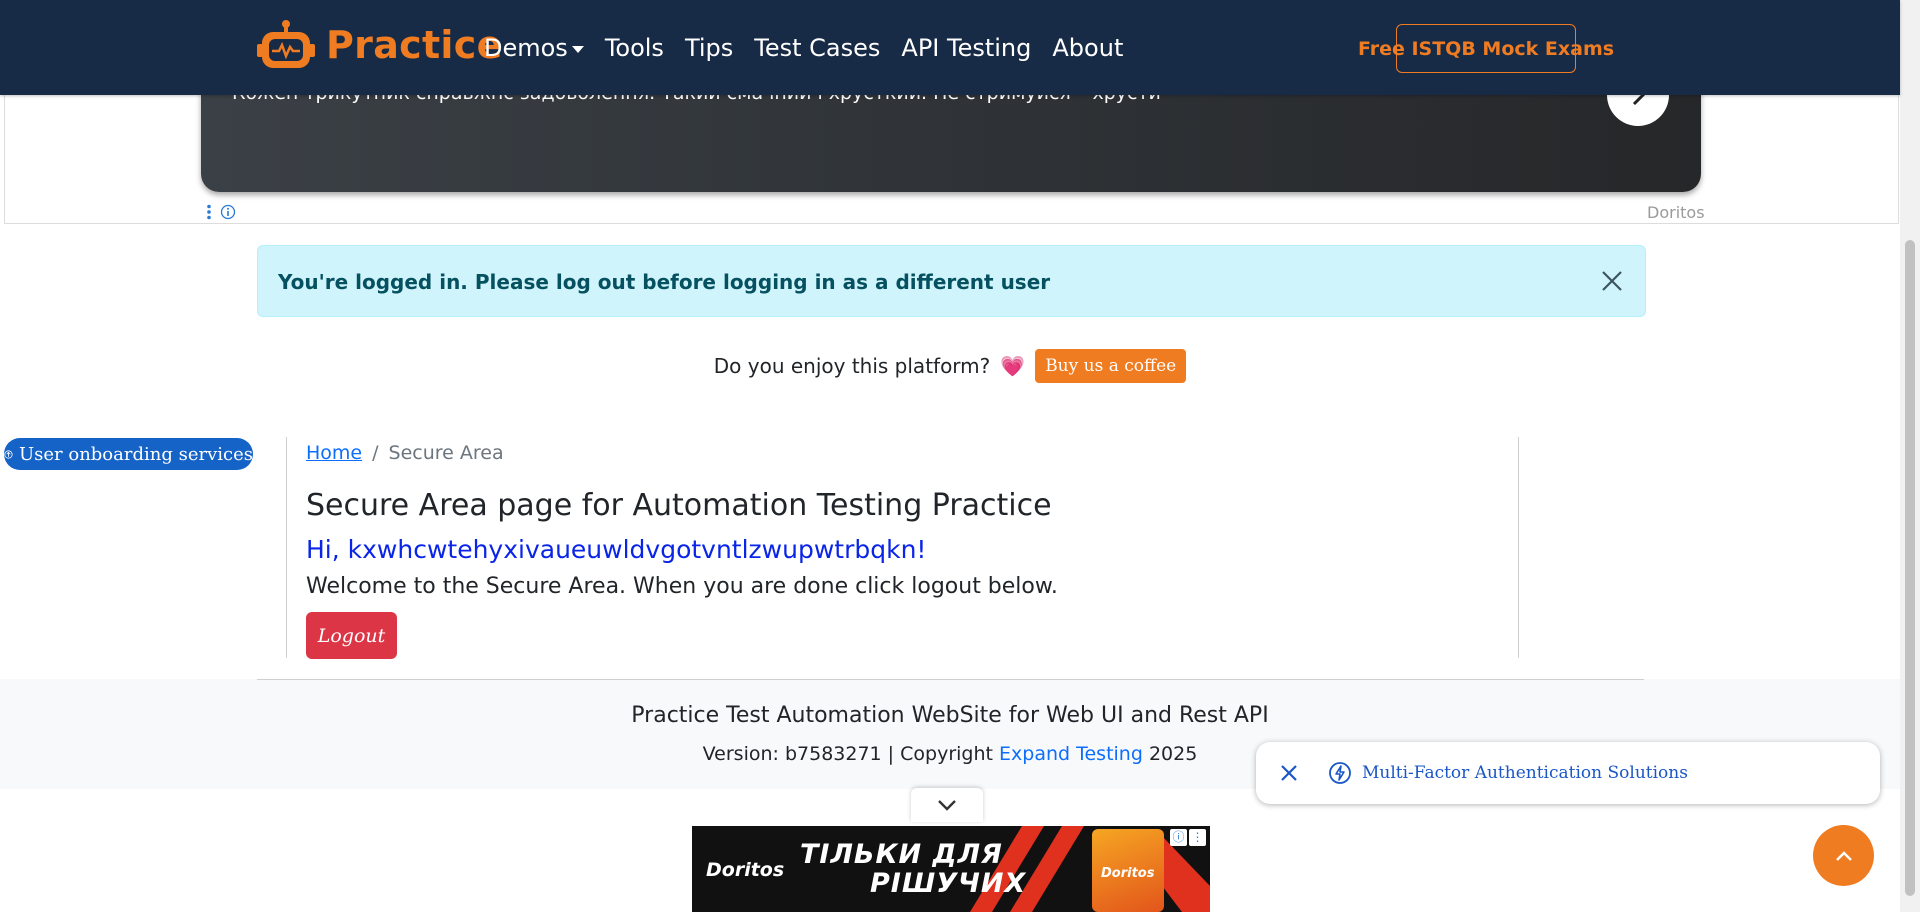 The image size is (1920, 912). I want to click on ad-info-icon, so click(228, 212).